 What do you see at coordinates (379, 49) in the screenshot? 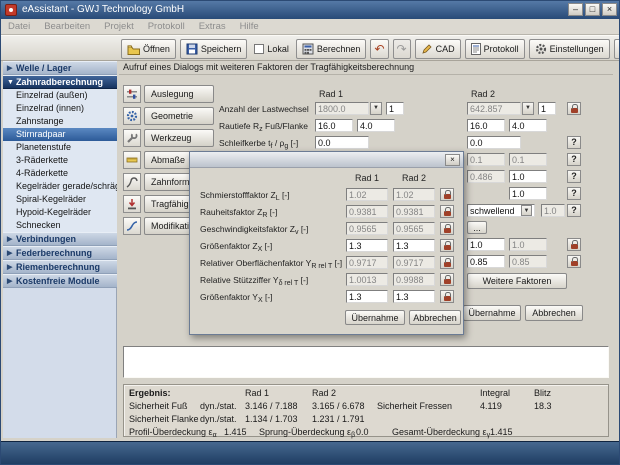
I see `undo-button: ↶` at bounding box center [379, 49].